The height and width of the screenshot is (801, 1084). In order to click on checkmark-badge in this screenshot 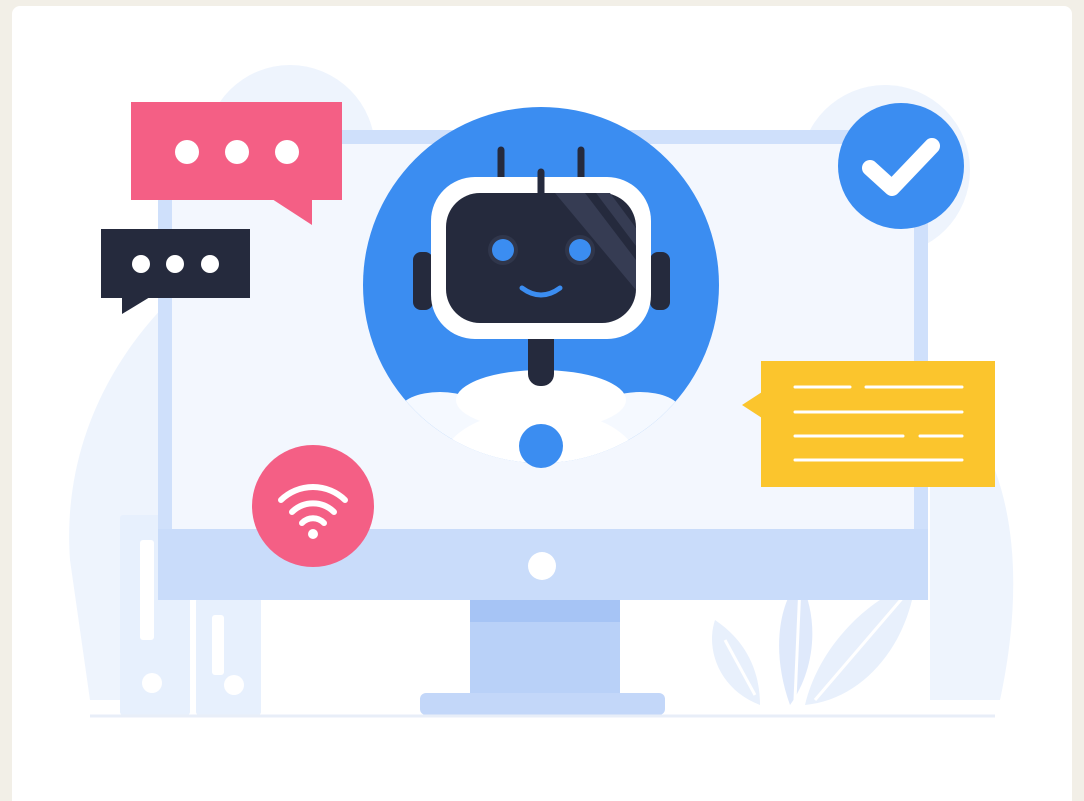, I will do `click(901, 166)`.